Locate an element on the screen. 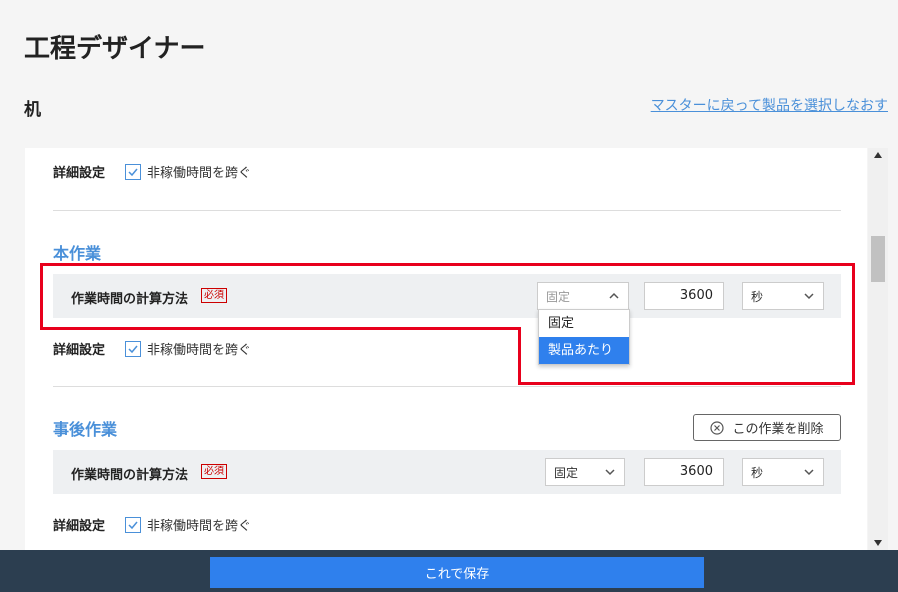 The image size is (898, 592). scroll-down-arrow-icon is located at coordinates (878, 543).